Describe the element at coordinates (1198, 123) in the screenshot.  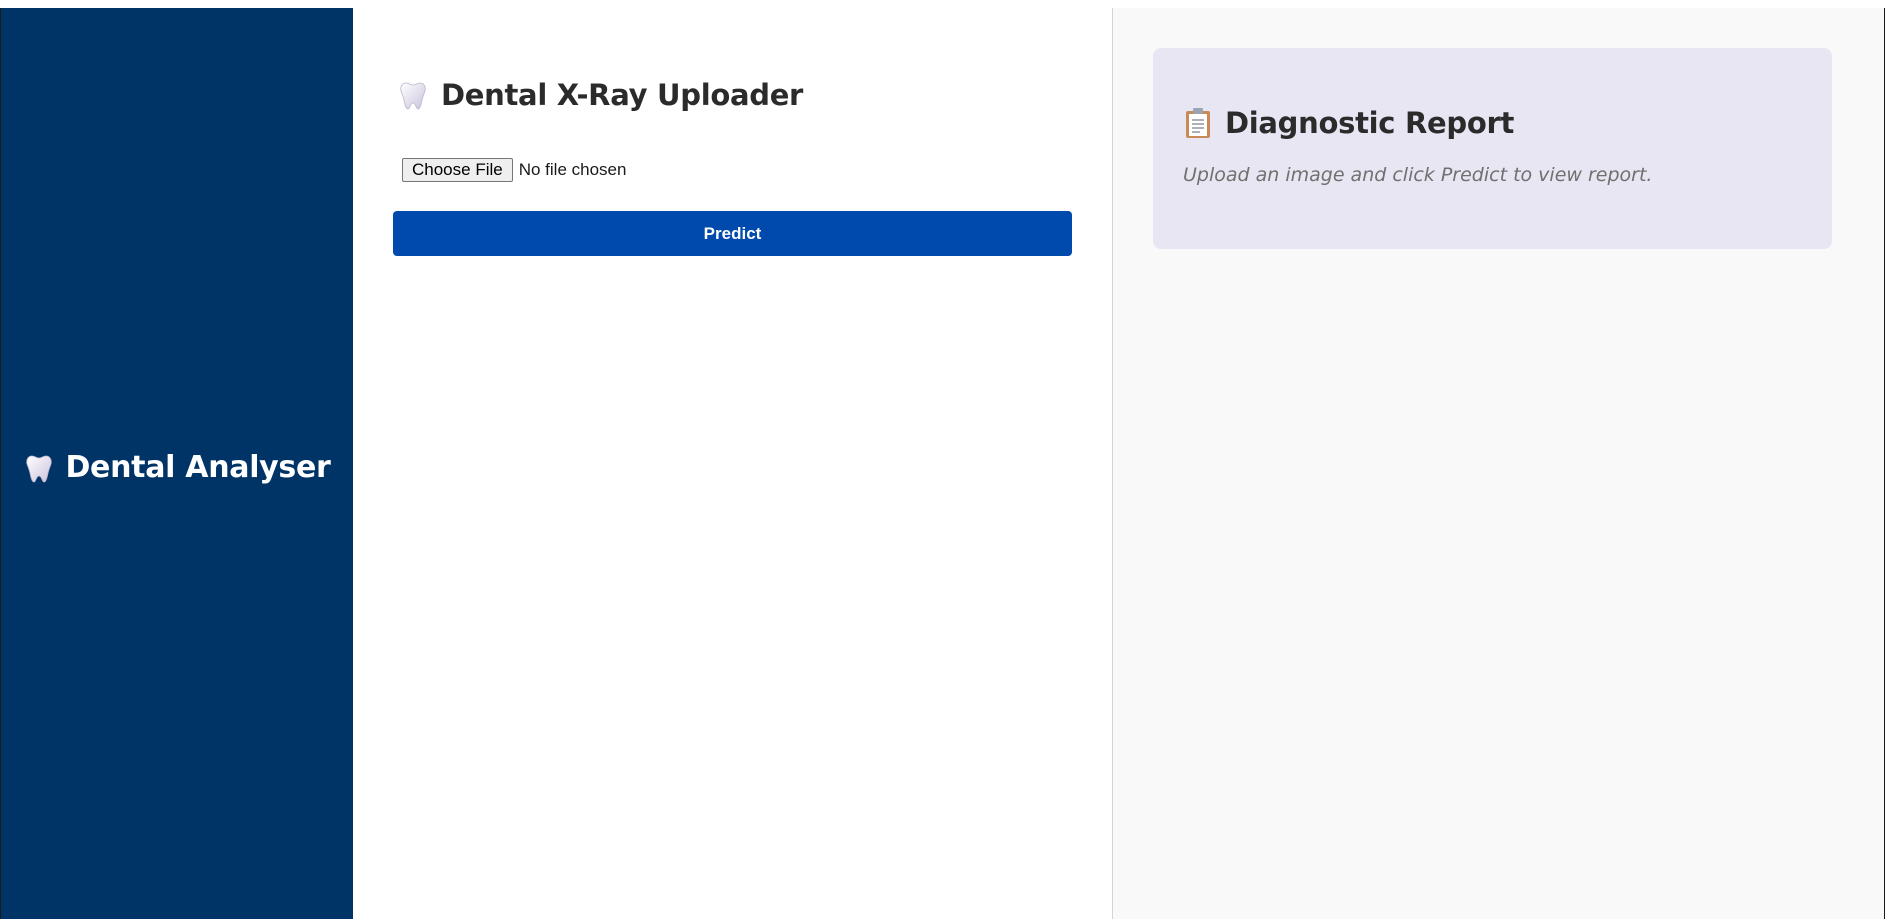
I see `clipboard-icon` at that location.